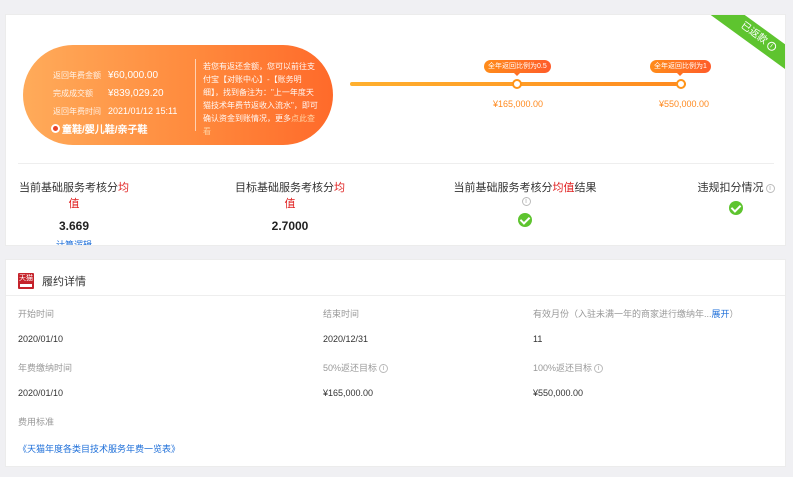 The image size is (793, 477). Describe the element at coordinates (636, 326) in the screenshot. I see `valid-months-field: 有效月份（入驻未满一年的商家进行缴纳年...展开） 11` at that location.